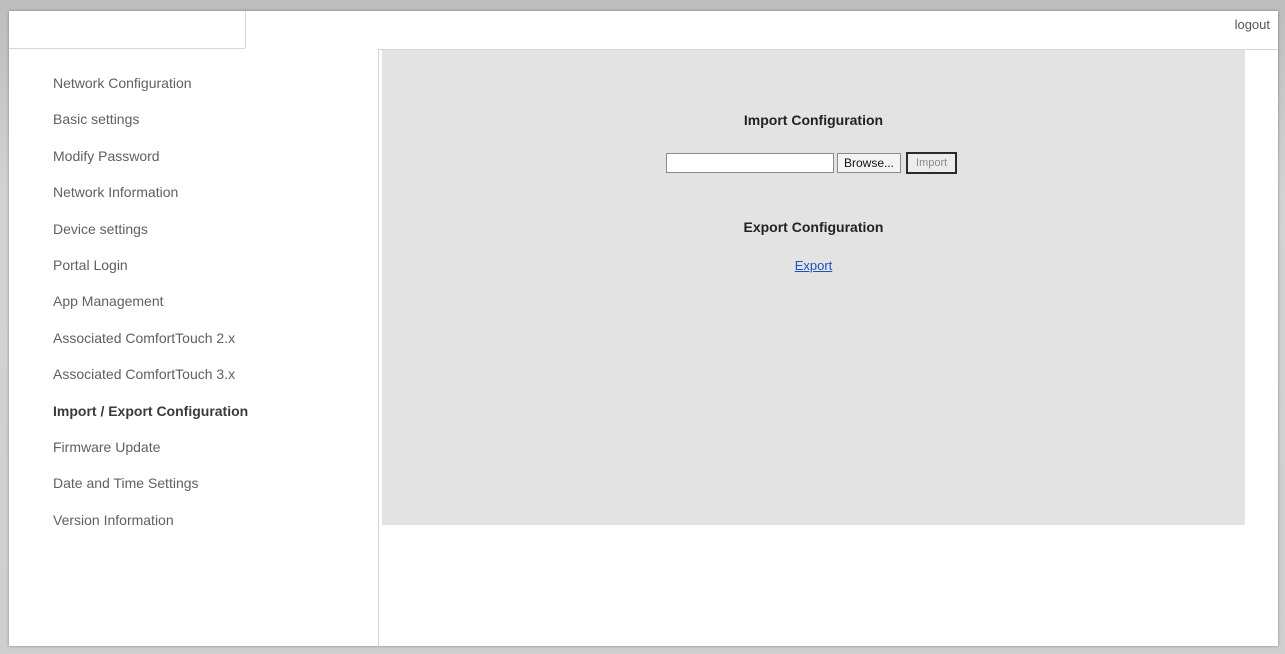  Describe the element at coordinates (1252, 24) in the screenshot. I see `logout-link: logout` at that location.